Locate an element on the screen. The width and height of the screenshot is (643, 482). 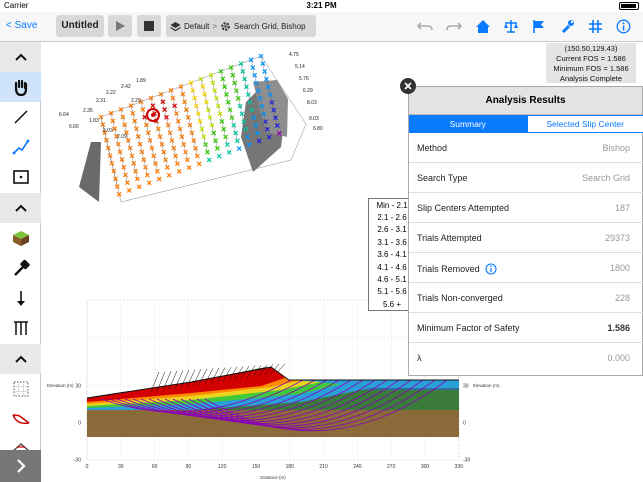
close-panel-button is located at coordinates (408, 86).